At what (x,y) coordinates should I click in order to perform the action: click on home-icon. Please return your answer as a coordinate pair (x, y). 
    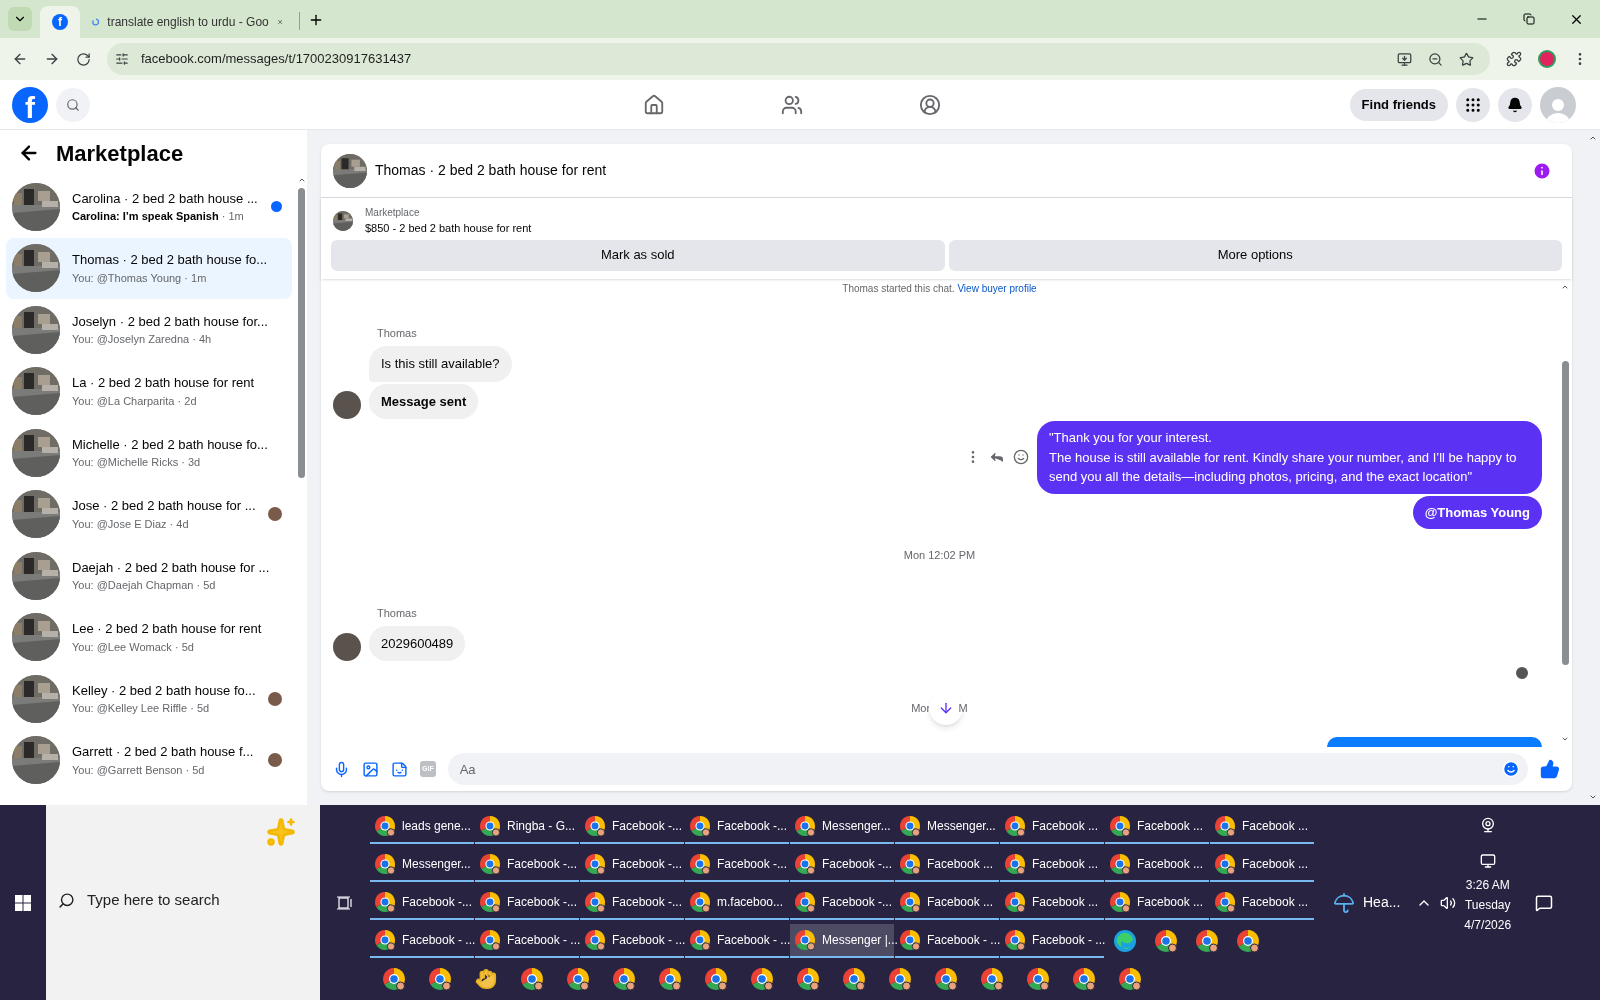
    Looking at the image, I should click on (653, 104).